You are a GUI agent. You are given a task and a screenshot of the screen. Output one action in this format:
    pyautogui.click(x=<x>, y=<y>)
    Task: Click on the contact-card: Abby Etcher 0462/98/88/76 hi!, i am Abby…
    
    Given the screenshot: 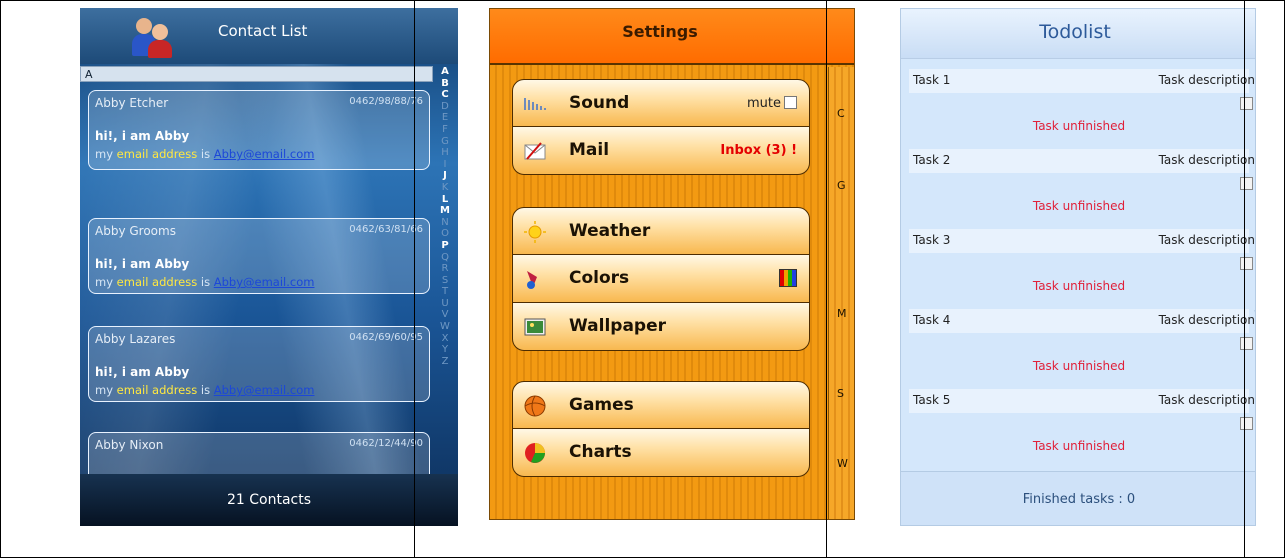 What is the action you would take?
    pyautogui.click(x=259, y=130)
    